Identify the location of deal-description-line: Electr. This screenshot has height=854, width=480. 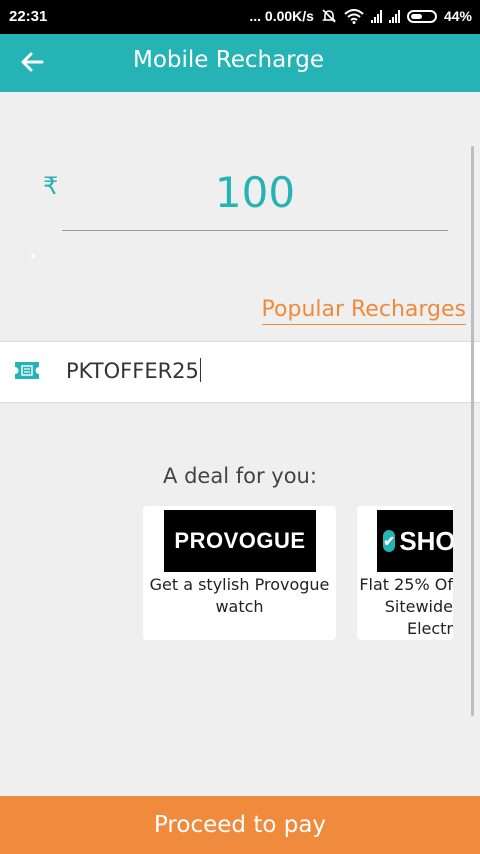
(429, 628).